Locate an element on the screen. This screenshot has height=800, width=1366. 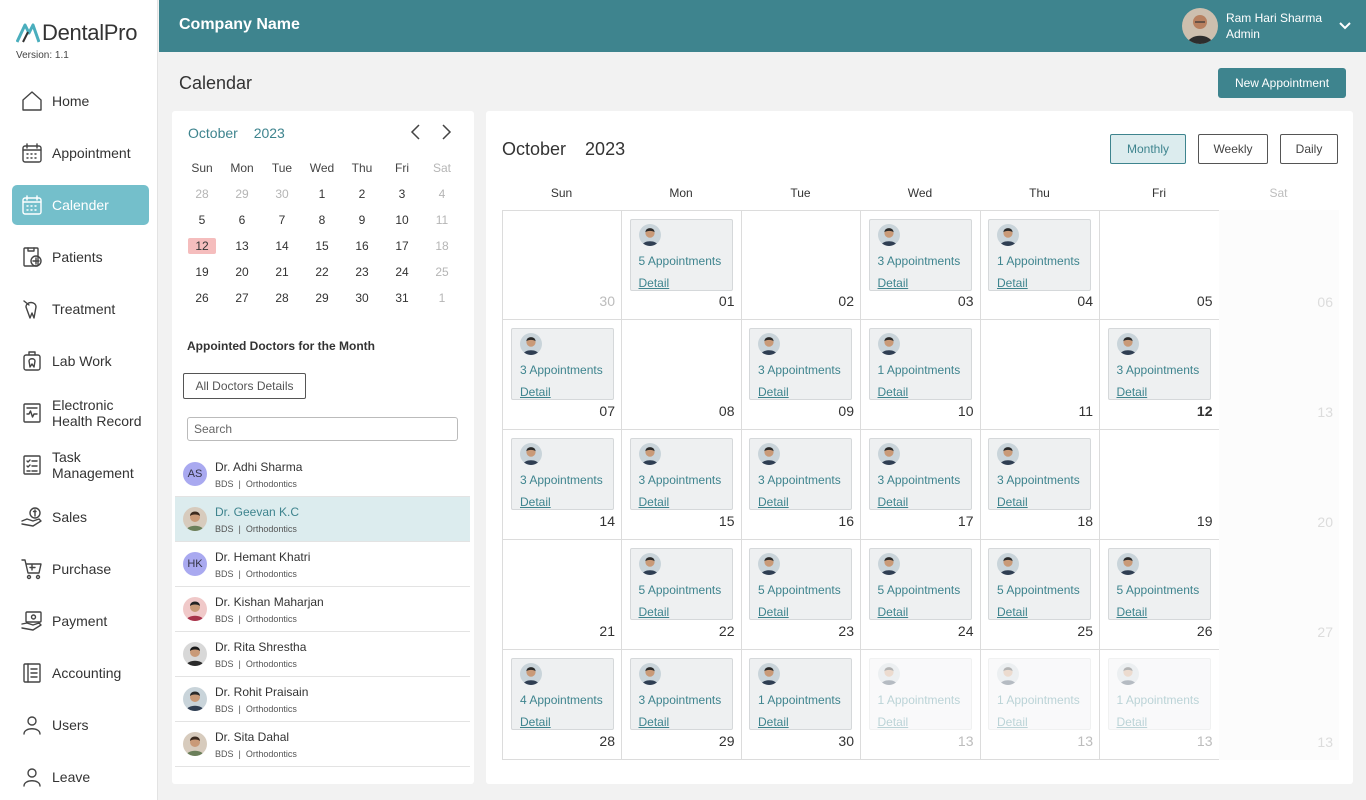
mini-calendar-day: 17 is located at coordinates (402, 246).